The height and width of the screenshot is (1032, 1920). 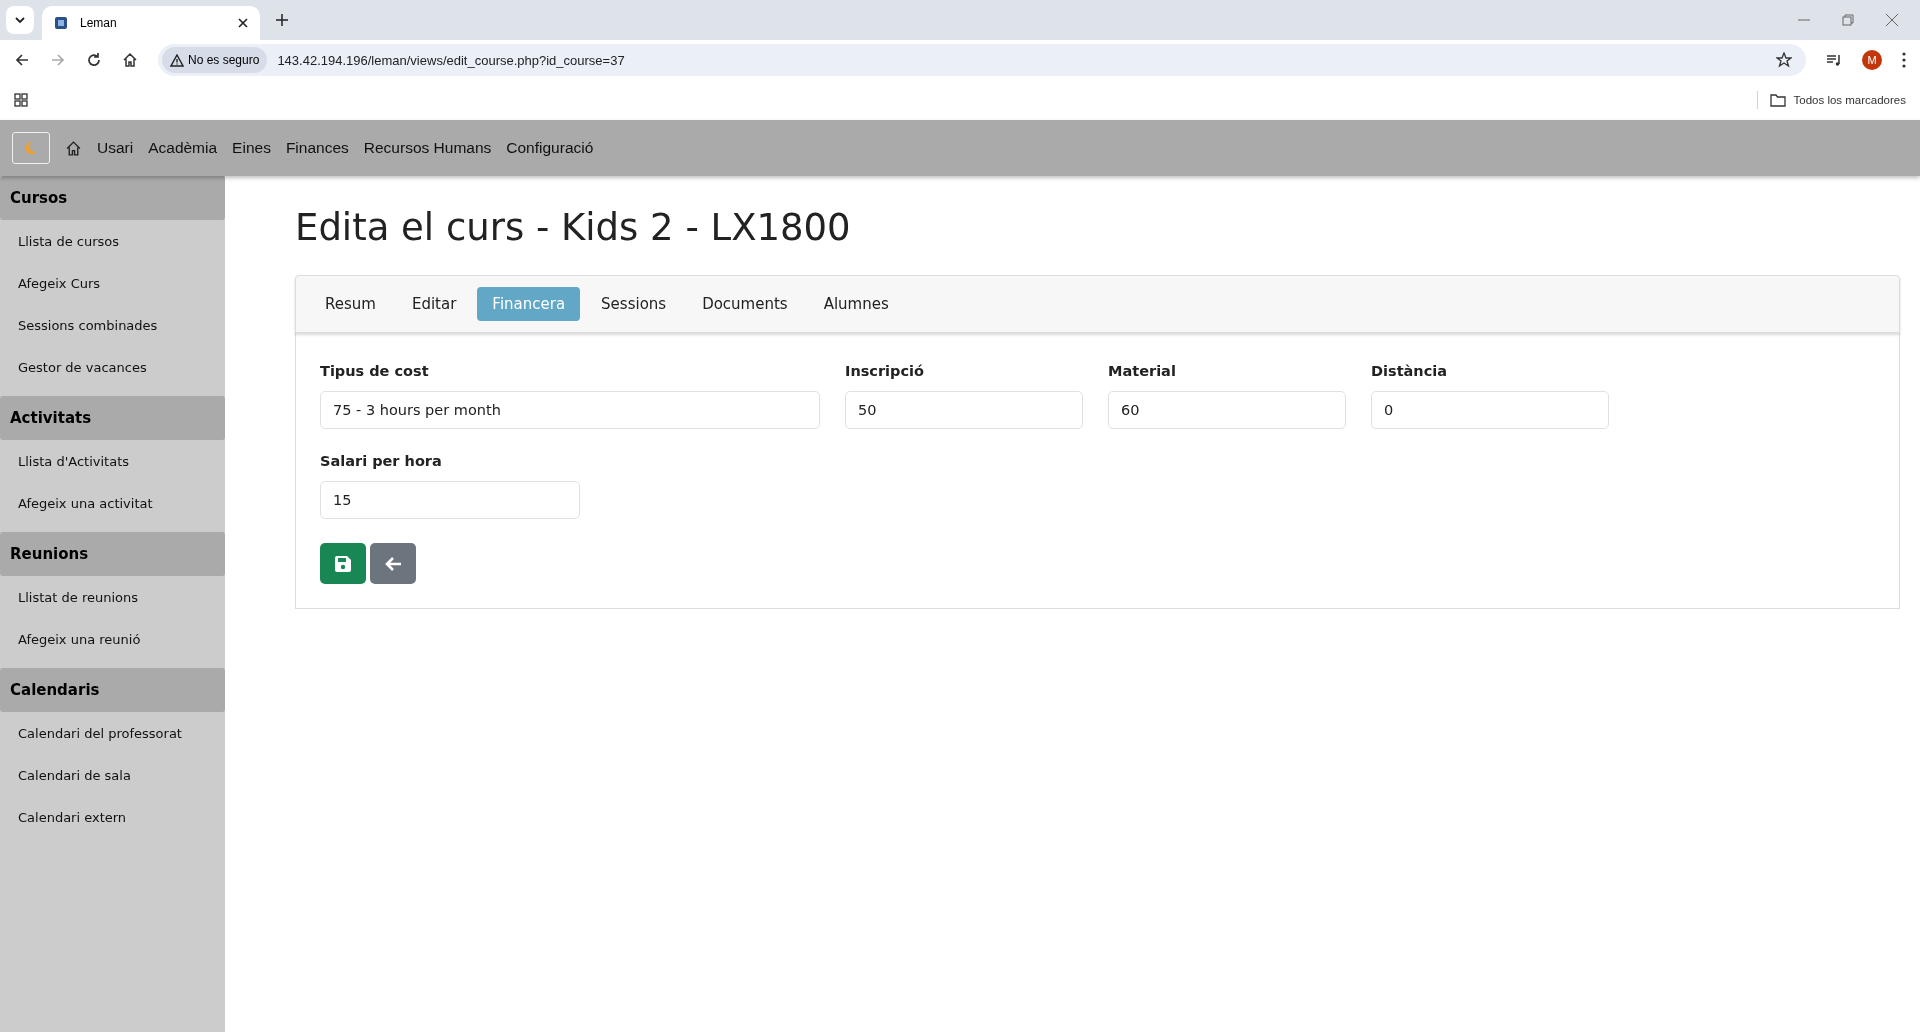 What do you see at coordinates (112, 325) in the screenshot?
I see `sidebar-item: Sessions combinades` at bounding box center [112, 325].